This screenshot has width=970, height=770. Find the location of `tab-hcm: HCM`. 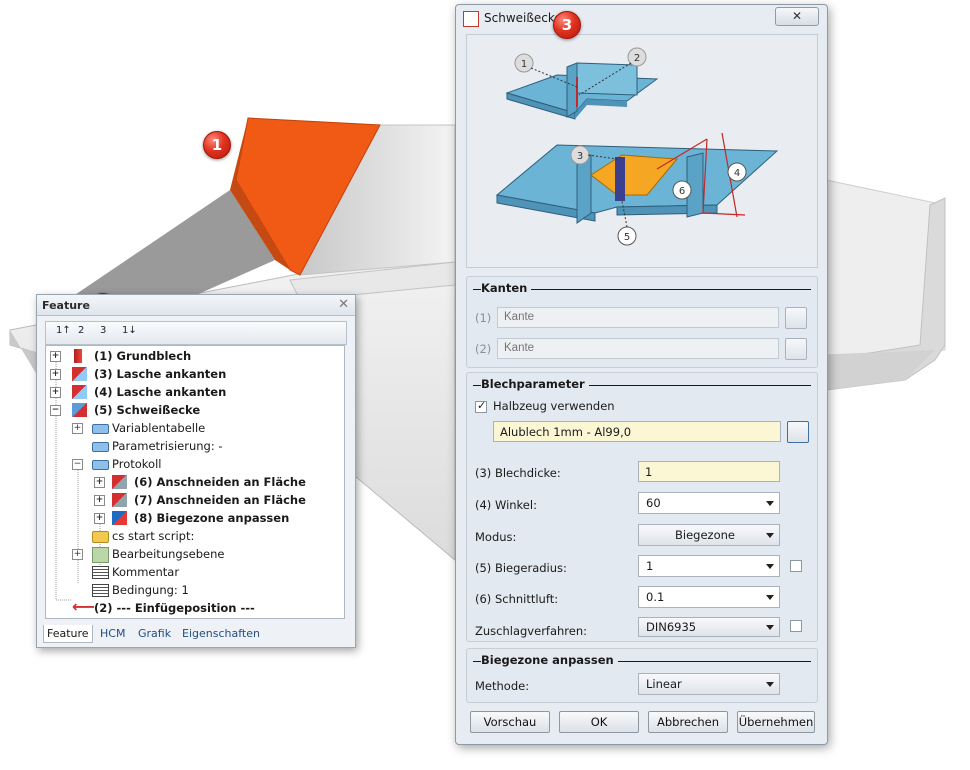

tab-hcm: HCM is located at coordinates (112, 633).